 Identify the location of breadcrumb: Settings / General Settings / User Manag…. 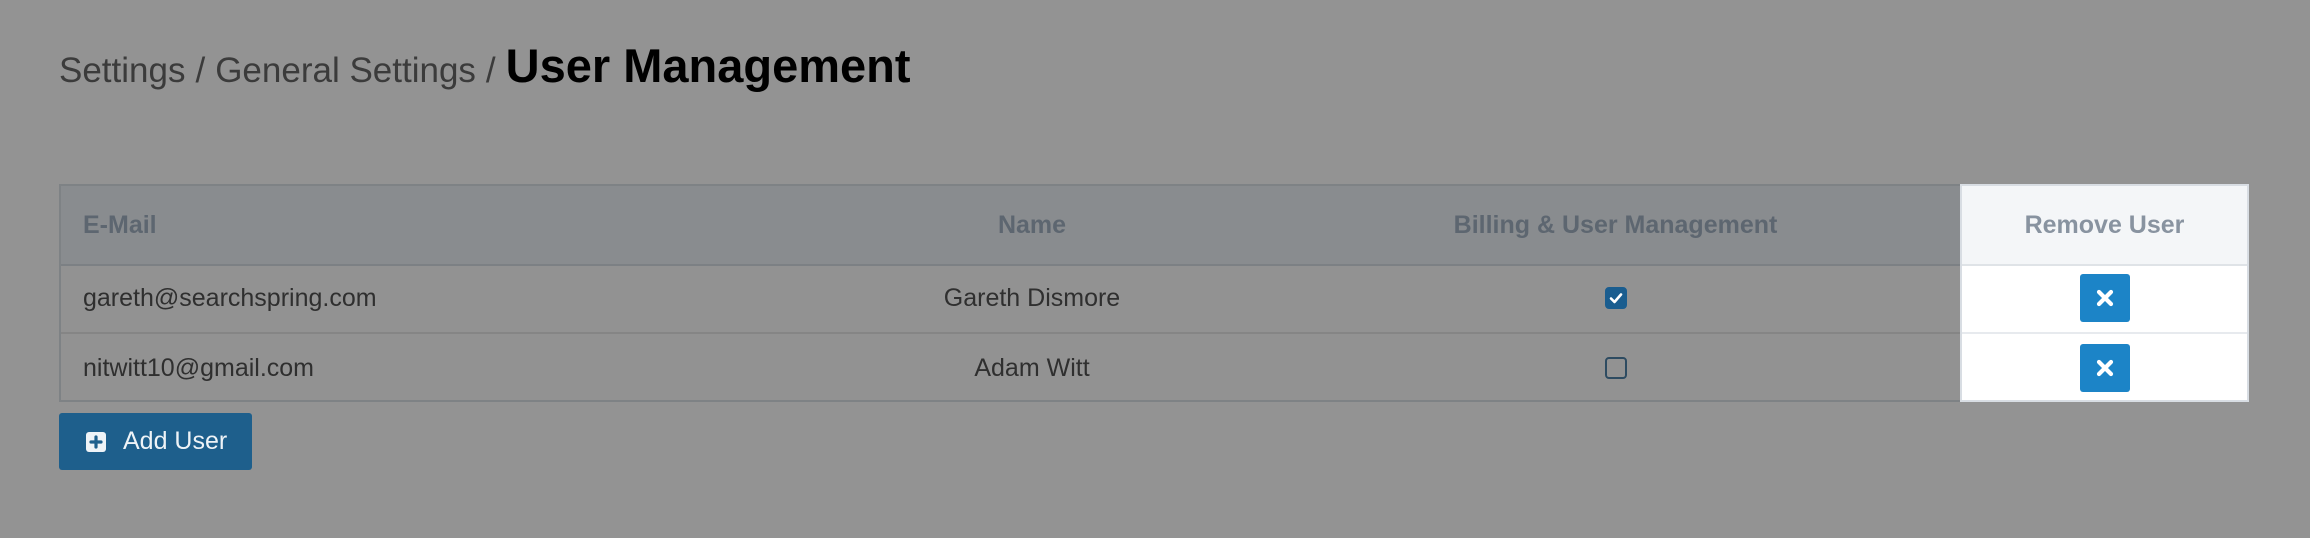
(485, 65).